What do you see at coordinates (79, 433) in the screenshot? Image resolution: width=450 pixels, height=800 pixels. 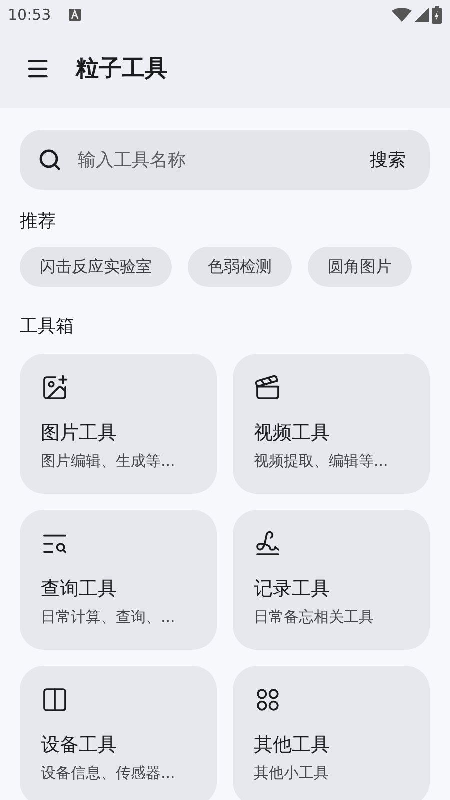 I see `card-title: 图片工具` at bounding box center [79, 433].